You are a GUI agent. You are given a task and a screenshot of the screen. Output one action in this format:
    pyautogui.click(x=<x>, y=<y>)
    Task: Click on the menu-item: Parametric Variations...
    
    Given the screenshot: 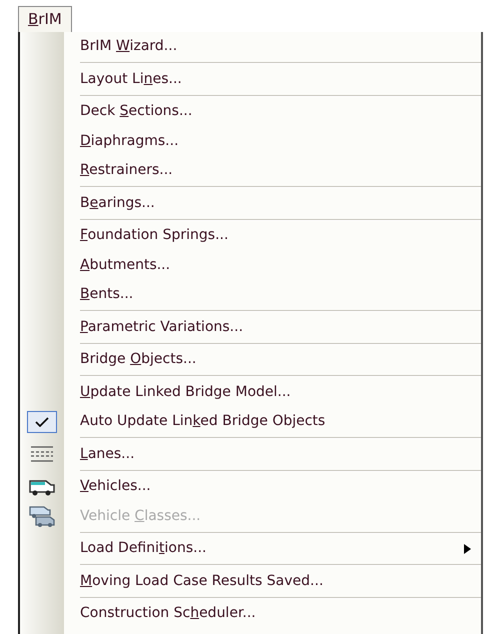 What is the action you would take?
    pyautogui.click(x=272, y=327)
    